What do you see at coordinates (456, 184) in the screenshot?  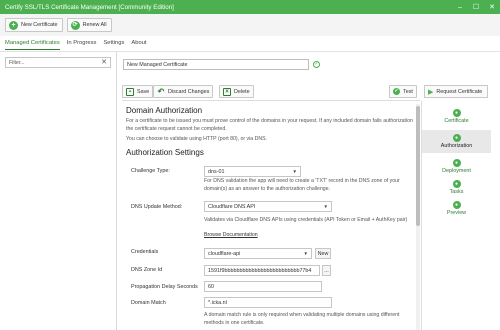 I see `tasks-icon: ●` at bounding box center [456, 184].